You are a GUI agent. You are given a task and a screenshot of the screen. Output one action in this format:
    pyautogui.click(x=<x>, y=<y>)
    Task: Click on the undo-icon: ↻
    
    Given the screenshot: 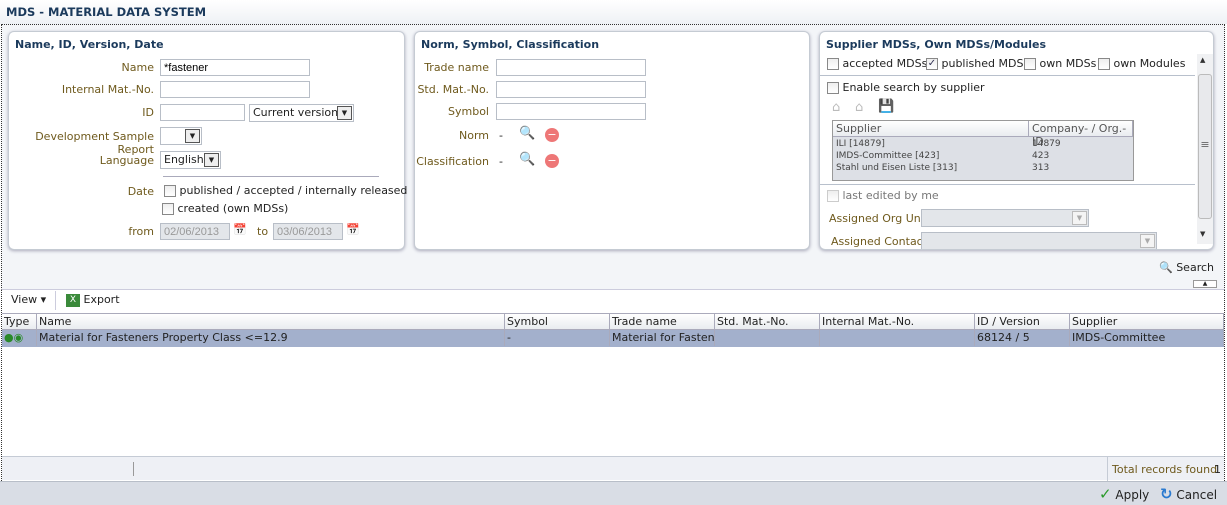 What is the action you would take?
    pyautogui.click(x=1166, y=494)
    